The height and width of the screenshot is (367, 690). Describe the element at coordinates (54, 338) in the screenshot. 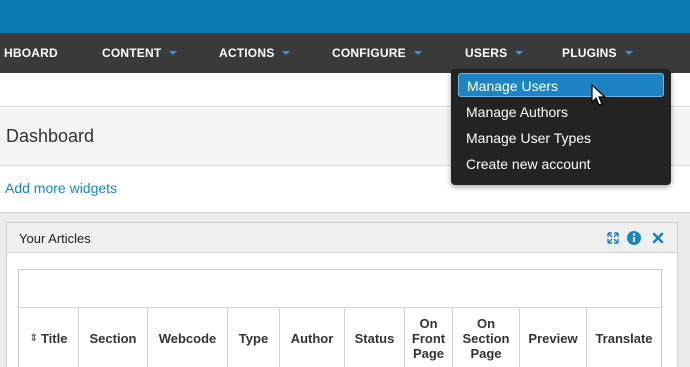

I see `column-label: Title` at that location.